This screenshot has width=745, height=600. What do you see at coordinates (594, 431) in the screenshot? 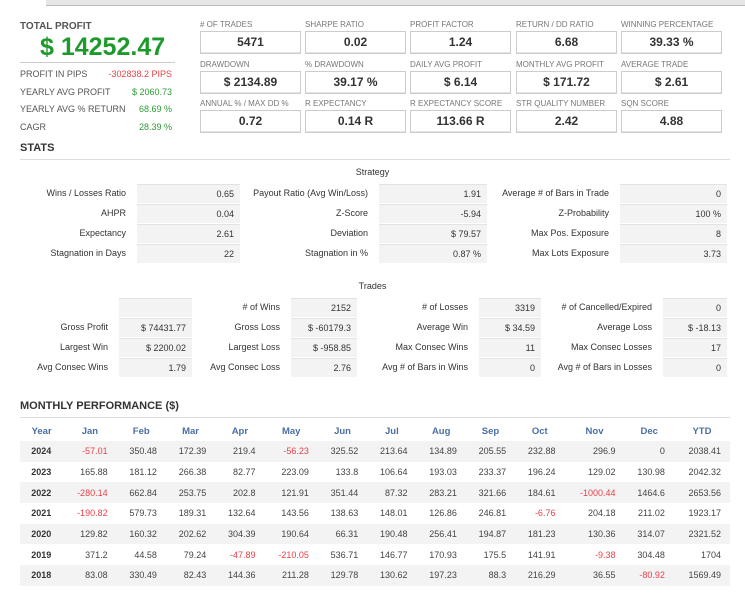
I see `column-header-nov: Nov` at bounding box center [594, 431].